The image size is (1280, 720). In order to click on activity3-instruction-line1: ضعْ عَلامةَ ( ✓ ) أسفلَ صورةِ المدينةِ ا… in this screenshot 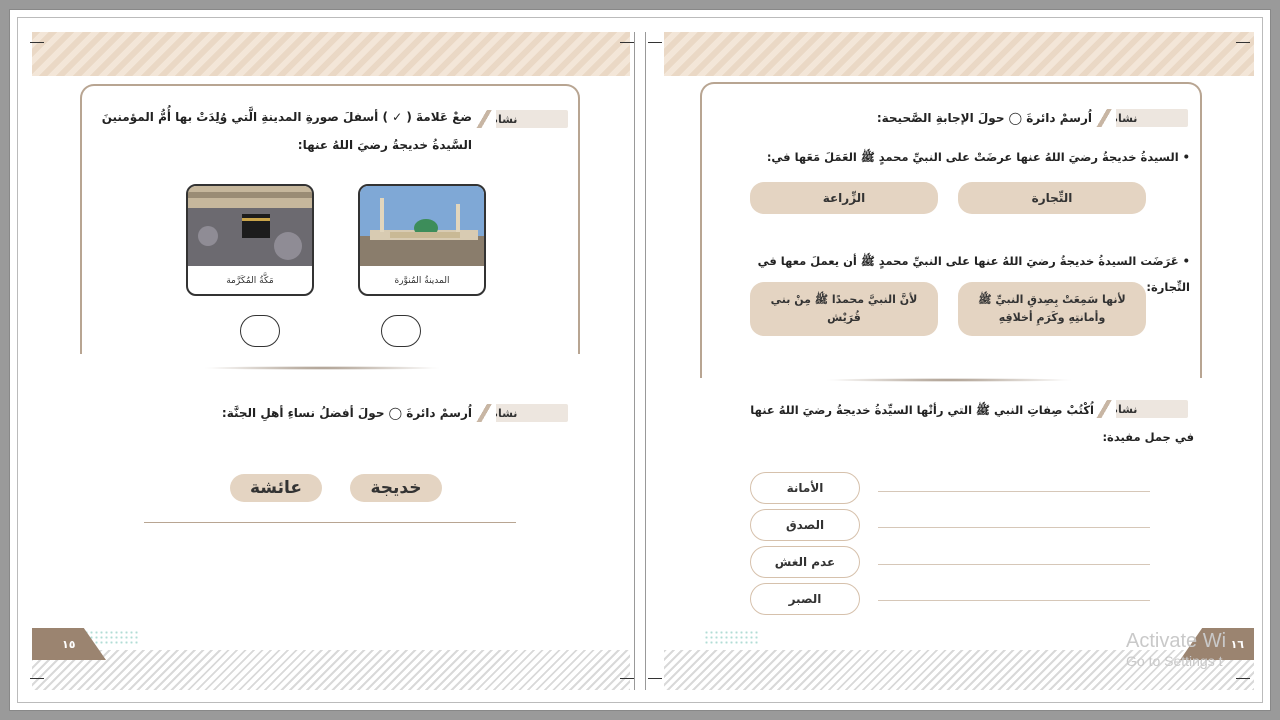, I will do `click(286, 117)`.